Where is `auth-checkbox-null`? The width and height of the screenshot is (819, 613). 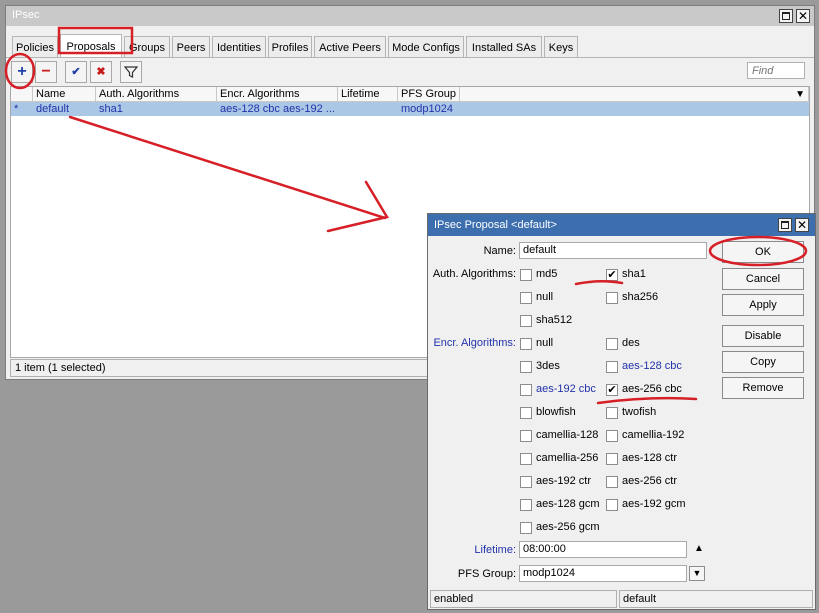 auth-checkbox-null is located at coordinates (526, 298).